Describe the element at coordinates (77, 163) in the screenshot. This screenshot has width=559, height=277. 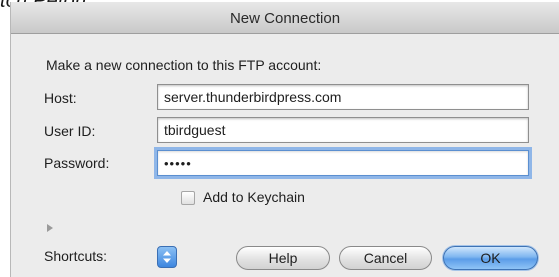
I see `password-label: Password:` at that location.